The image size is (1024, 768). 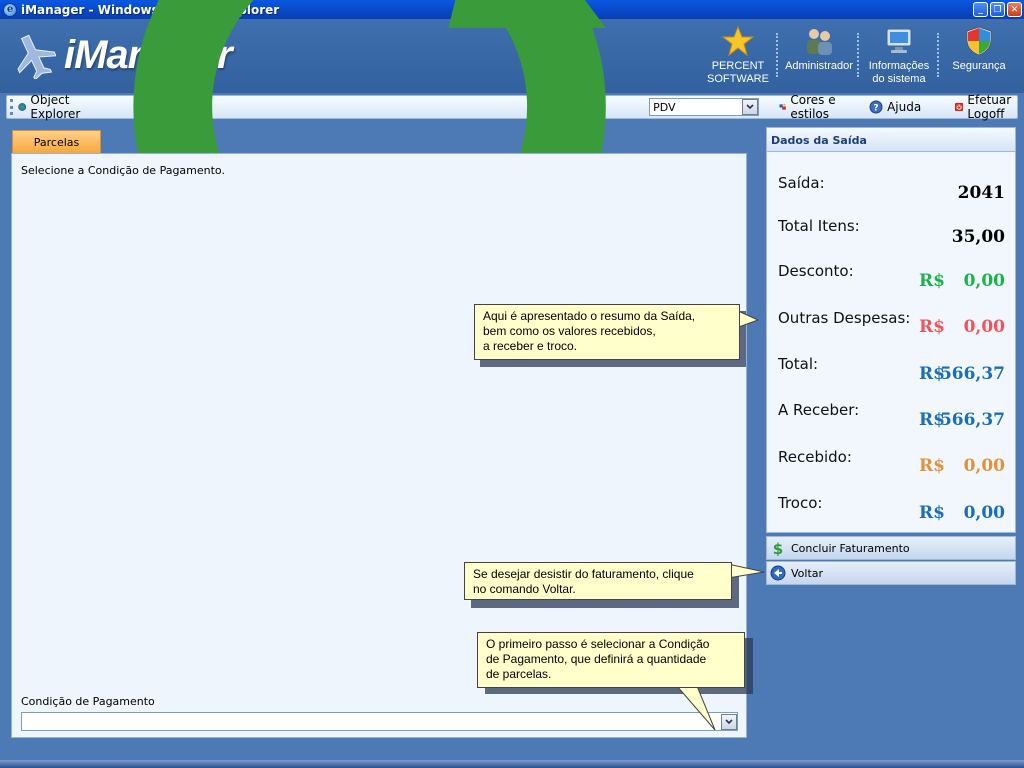 I want to click on a-receber-value: 566,37, so click(x=972, y=420).